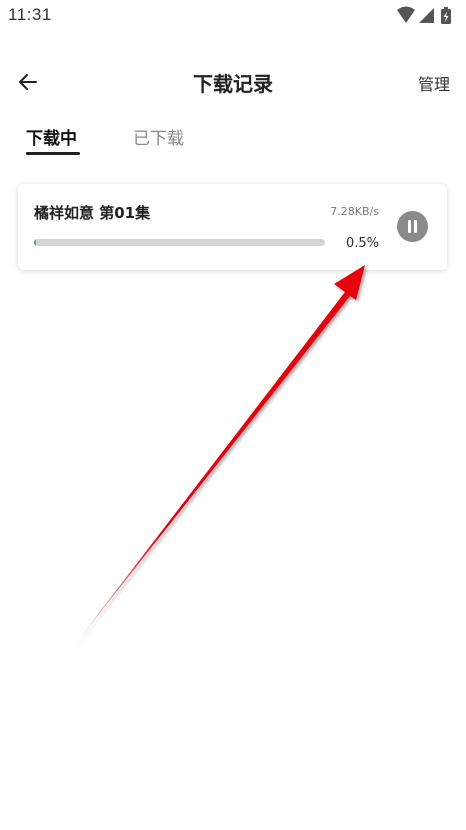 Image resolution: width=466 pixels, height=830 pixels. What do you see at coordinates (158, 136) in the screenshot?
I see `tab-downloaded: 已下载` at bounding box center [158, 136].